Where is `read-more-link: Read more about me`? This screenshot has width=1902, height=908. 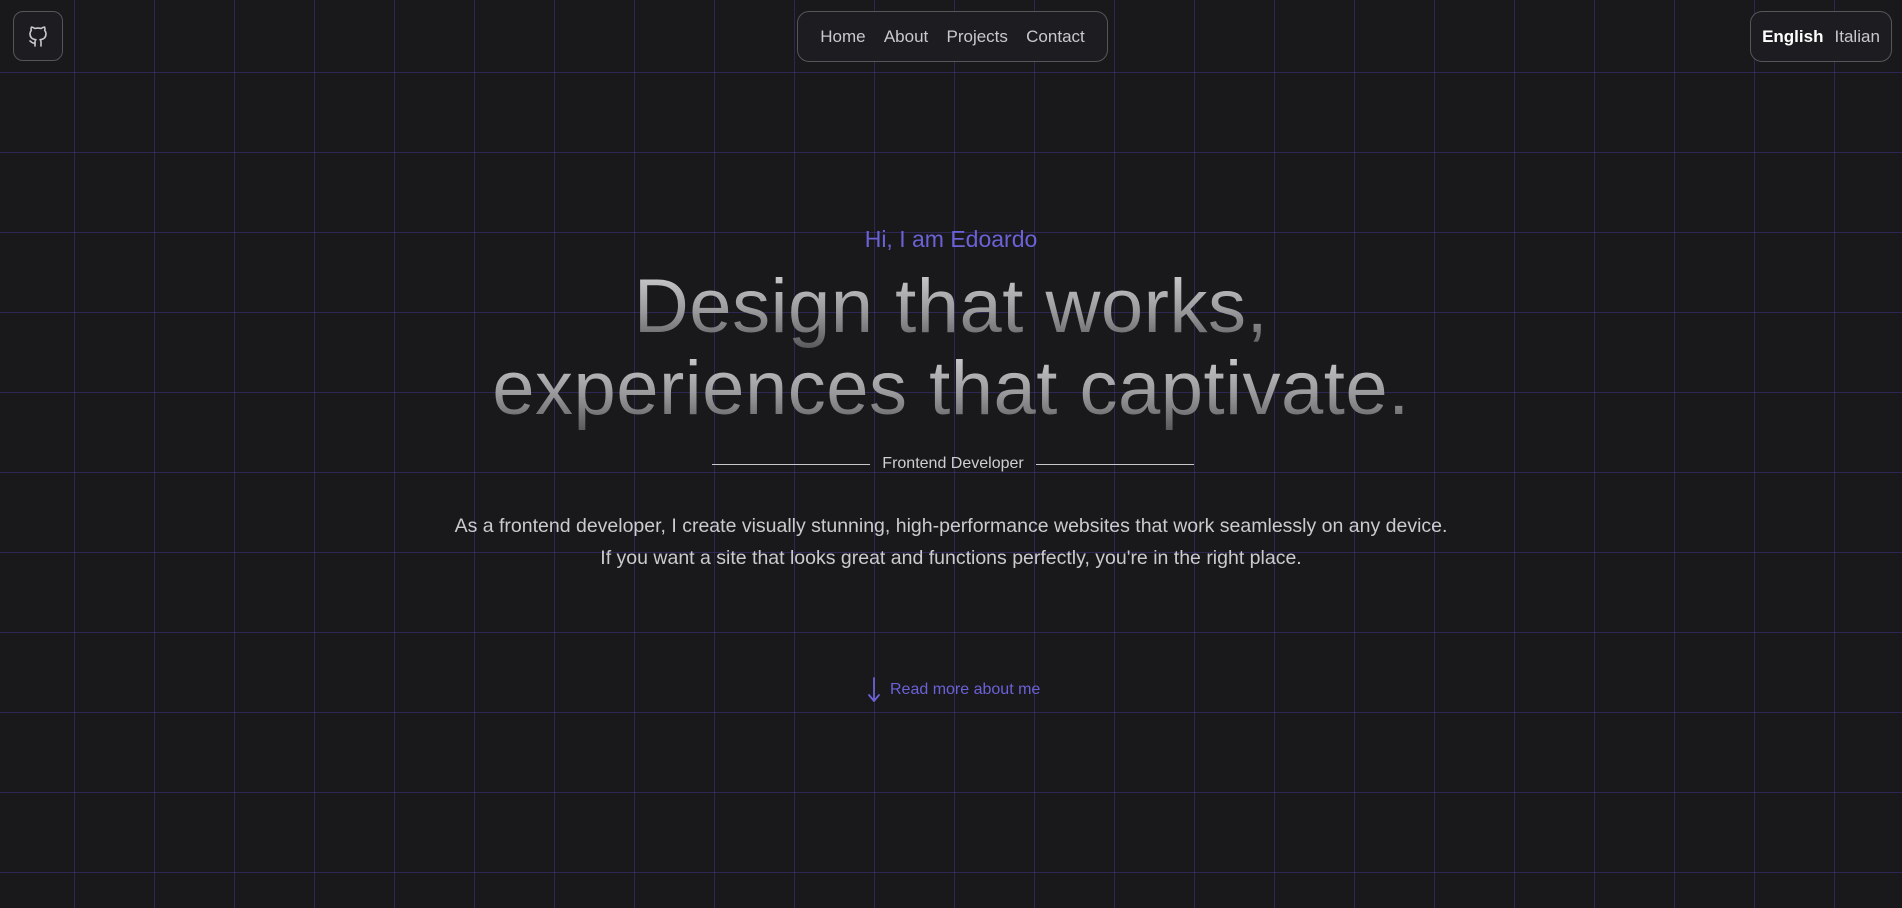 read-more-link: Read more about me is located at coordinates (953, 690).